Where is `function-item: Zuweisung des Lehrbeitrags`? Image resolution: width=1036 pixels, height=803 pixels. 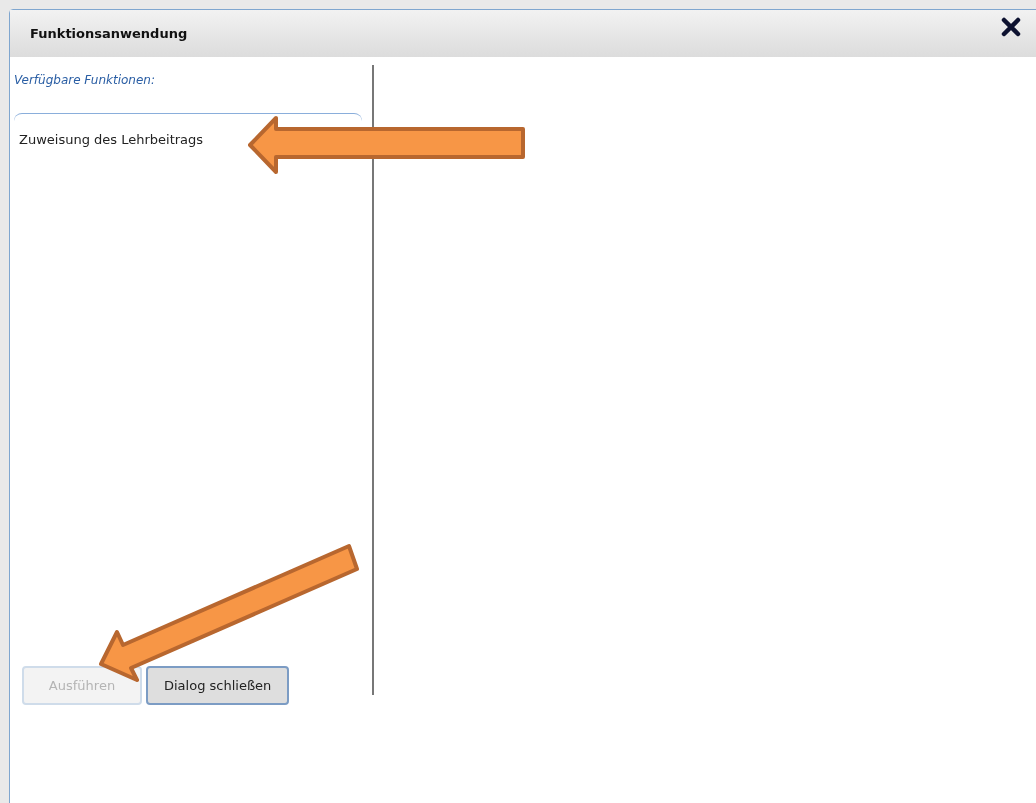
function-item: Zuweisung des Lehrbeitrags is located at coordinates (111, 130).